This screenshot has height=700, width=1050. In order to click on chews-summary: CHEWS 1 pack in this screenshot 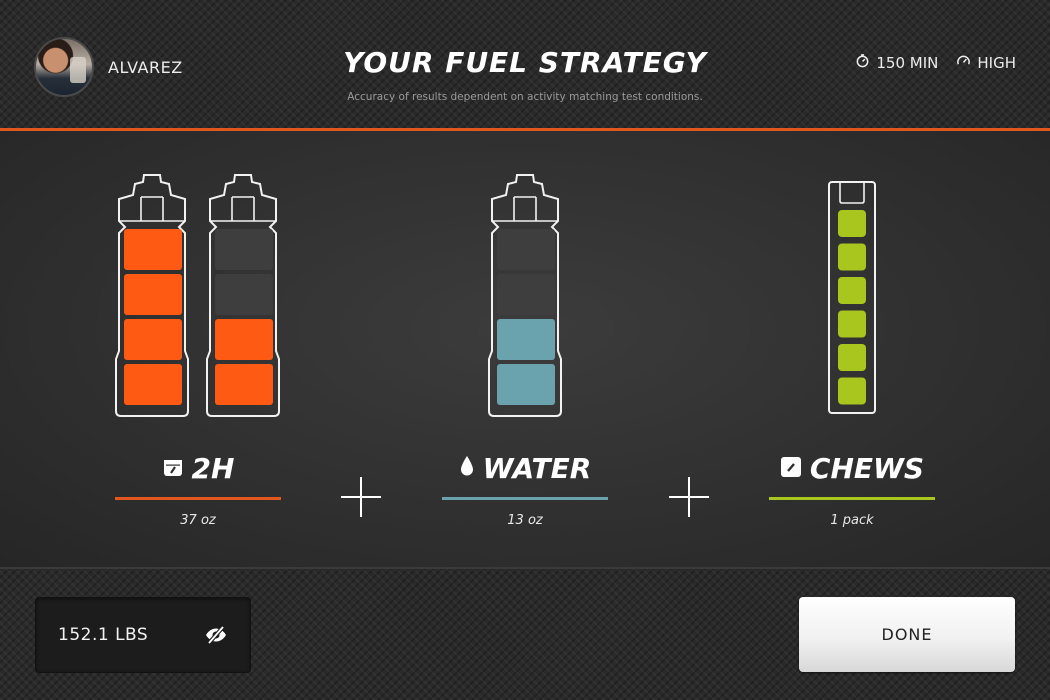, I will do `click(852, 489)`.